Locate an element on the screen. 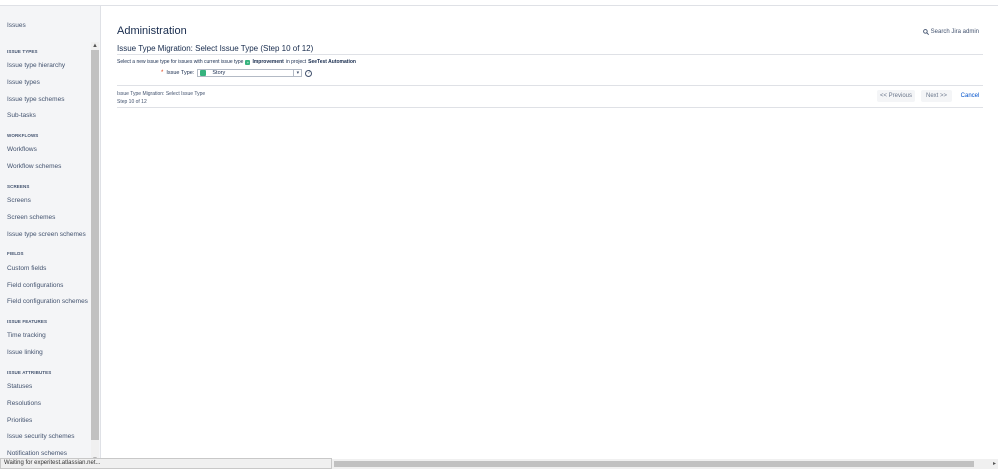  horizontal-scroll-thumb is located at coordinates (654, 464).